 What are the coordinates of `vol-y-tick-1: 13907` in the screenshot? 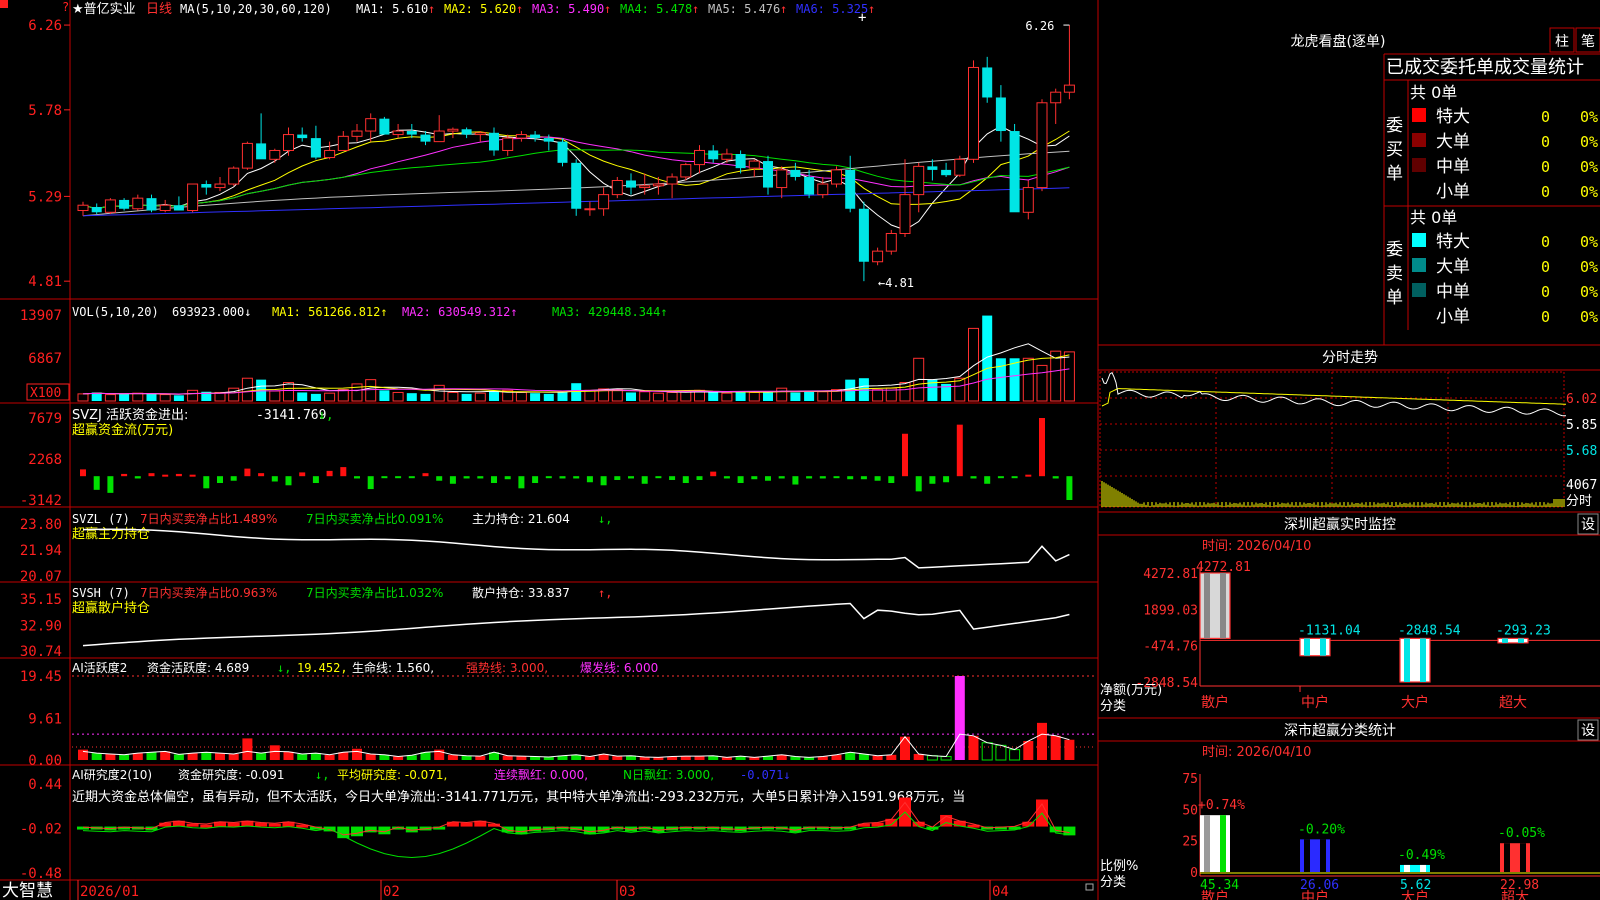 It's located at (41, 316).